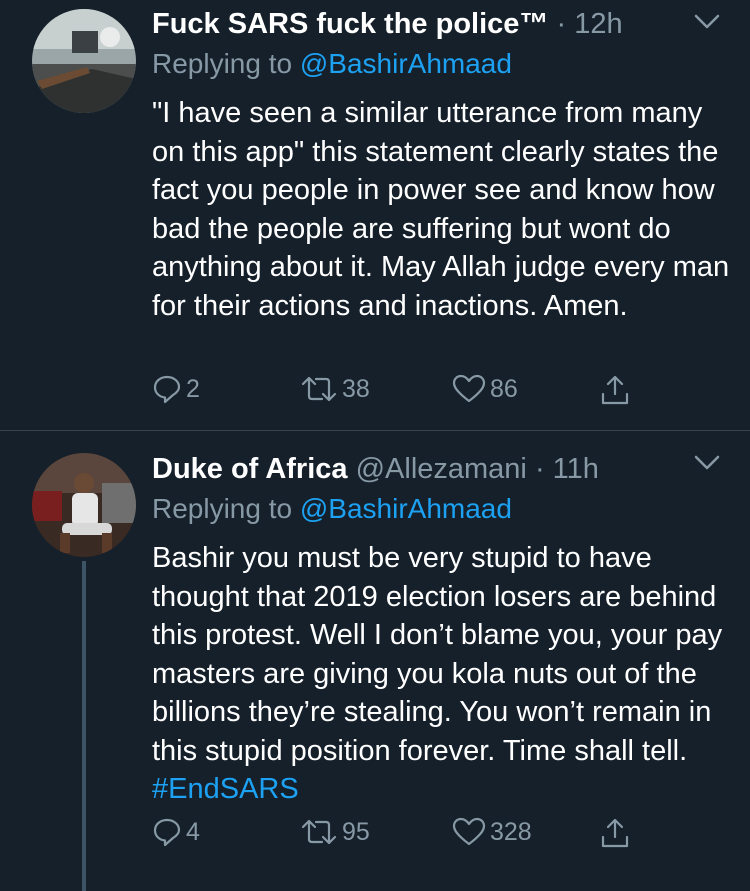 This screenshot has width=750, height=891. I want to click on reply-button: 2, so click(176, 389).